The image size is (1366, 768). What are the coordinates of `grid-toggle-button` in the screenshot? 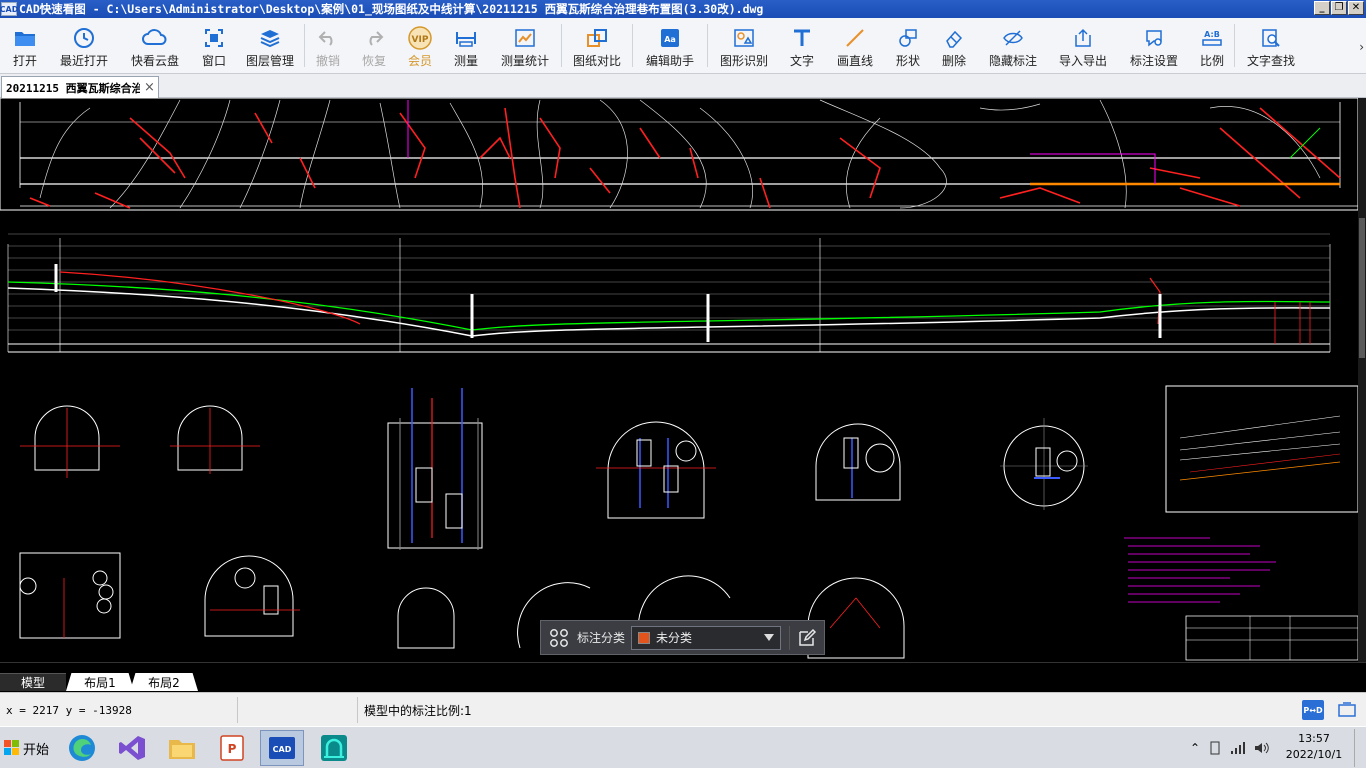 It's located at (559, 638).